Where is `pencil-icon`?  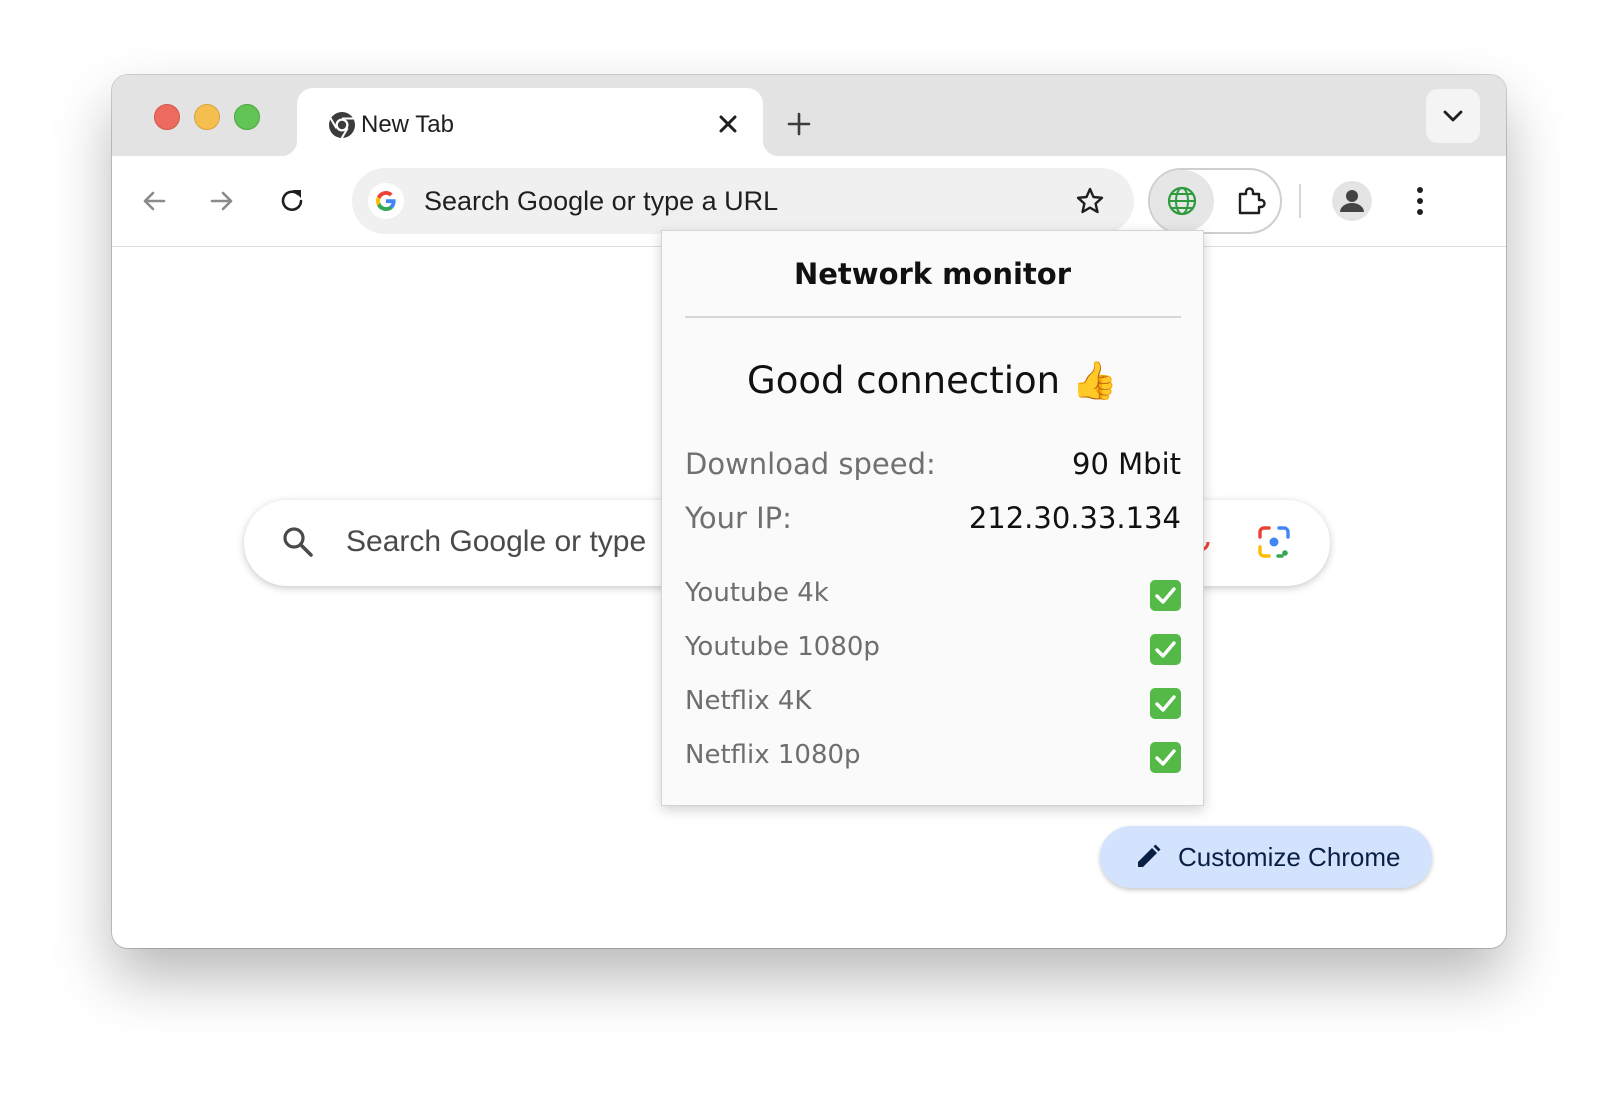 pencil-icon is located at coordinates (1149, 855).